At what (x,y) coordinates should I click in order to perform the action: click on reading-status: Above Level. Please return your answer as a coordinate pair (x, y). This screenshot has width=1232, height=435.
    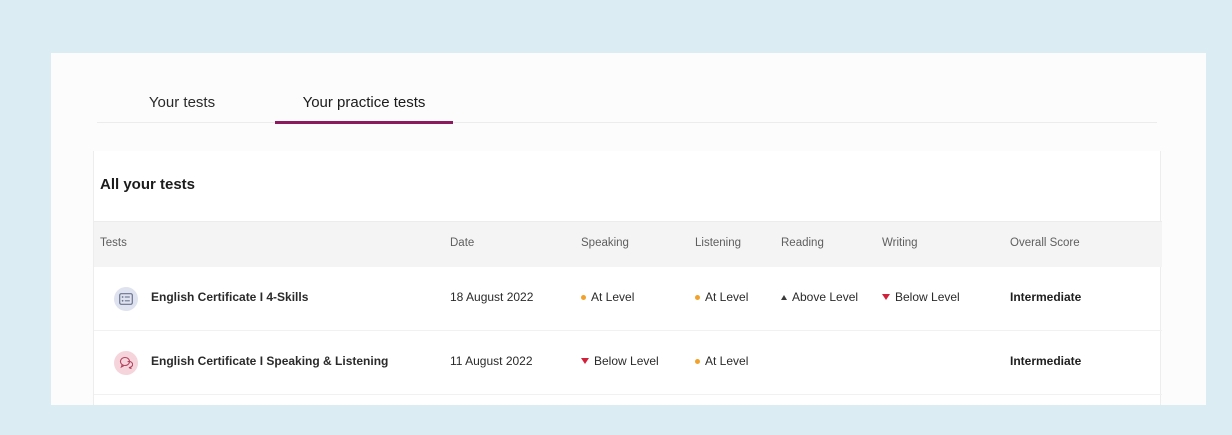
    Looking at the image, I should click on (819, 297).